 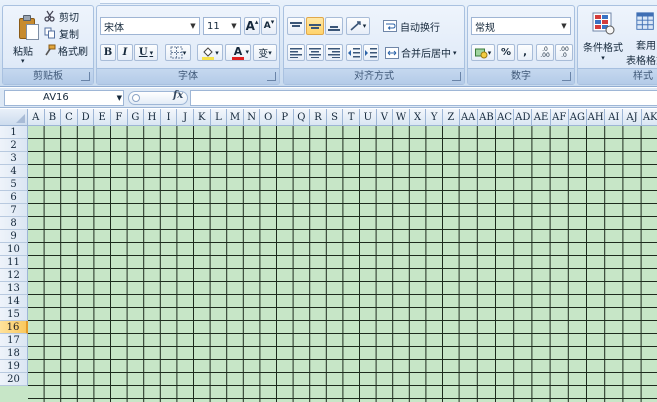 What do you see at coordinates (210, 52) in the screenshot?
I see `fill-color-button: ▾` at bounding box center [210, 52].